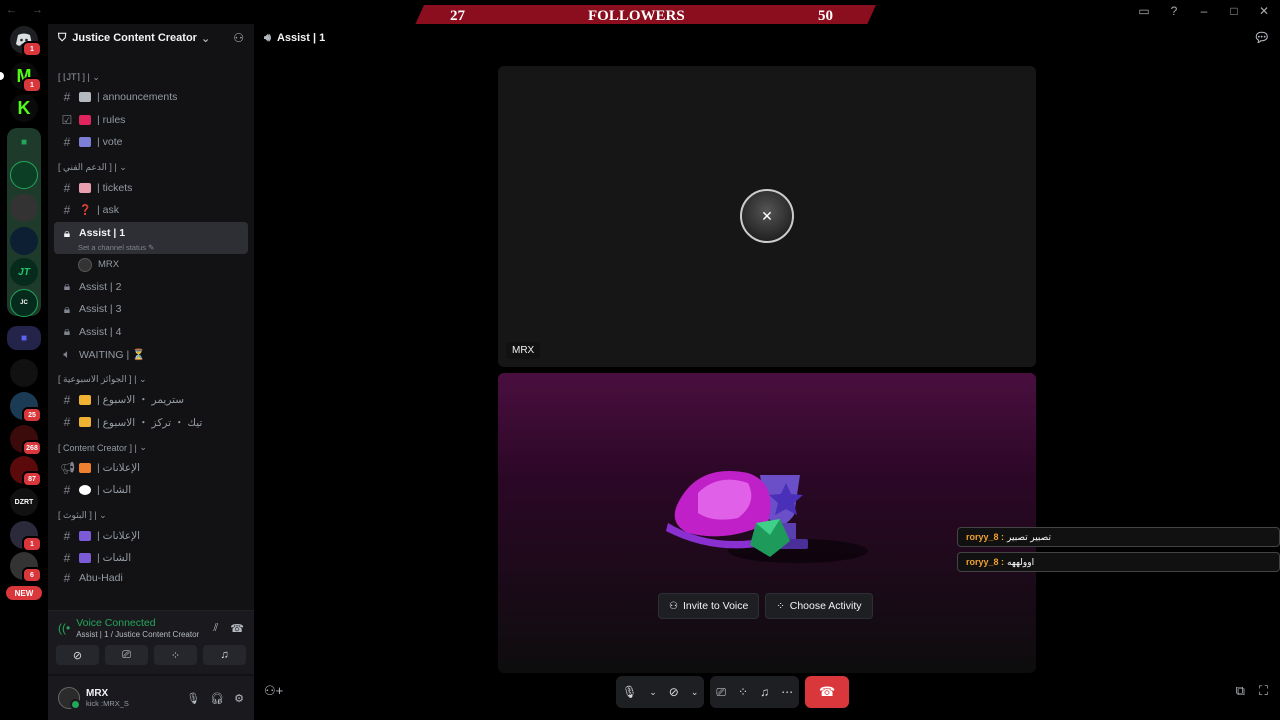 This screenshot has width=1280, height=720. Describe the element at coordinates (1240, 691) in the screenshot. I see `popout-icon: ⧉` at that location.